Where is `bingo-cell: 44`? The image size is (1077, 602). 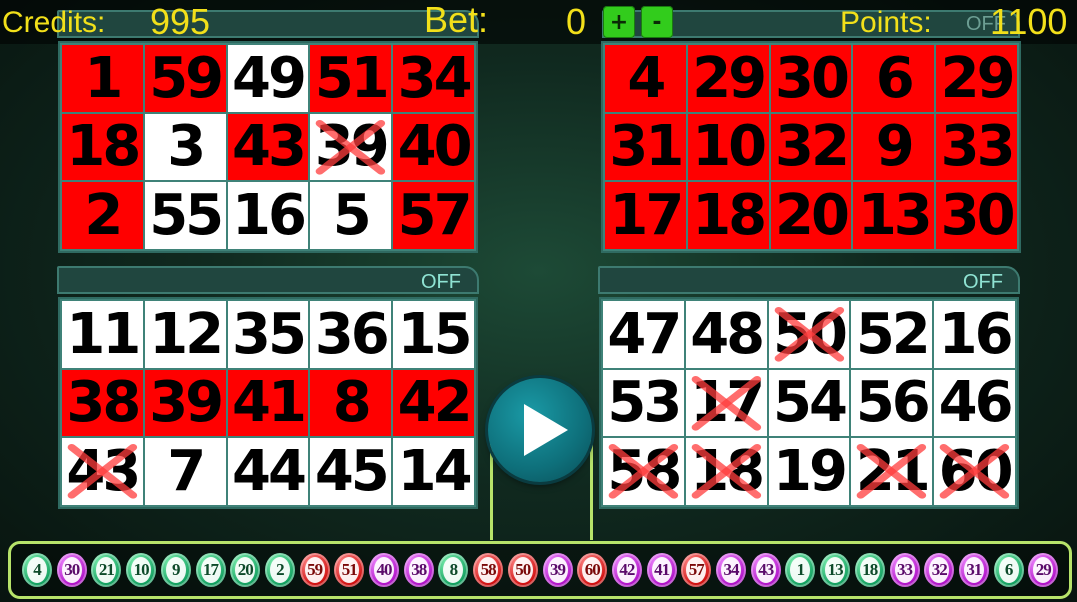 bingo-cell: 44 is located at coordinates (268, 471).